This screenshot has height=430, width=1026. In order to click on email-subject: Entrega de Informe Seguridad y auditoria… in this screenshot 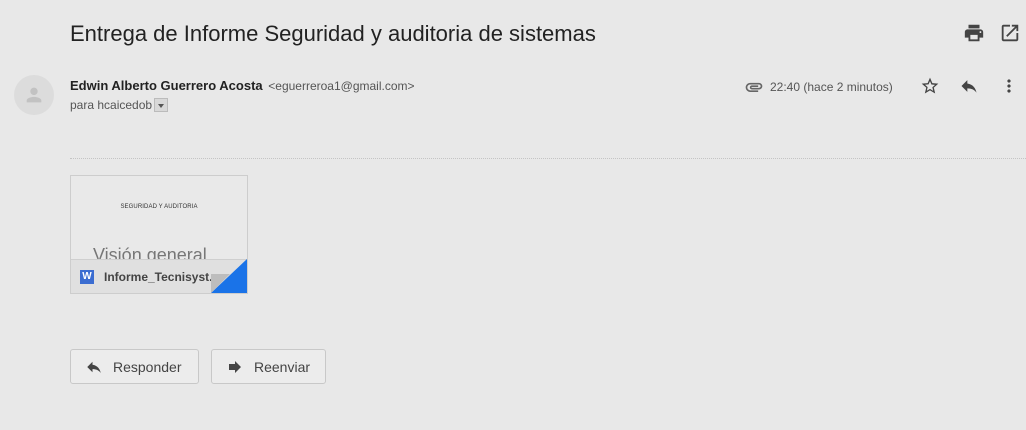, I will do `click(333, 33)`.